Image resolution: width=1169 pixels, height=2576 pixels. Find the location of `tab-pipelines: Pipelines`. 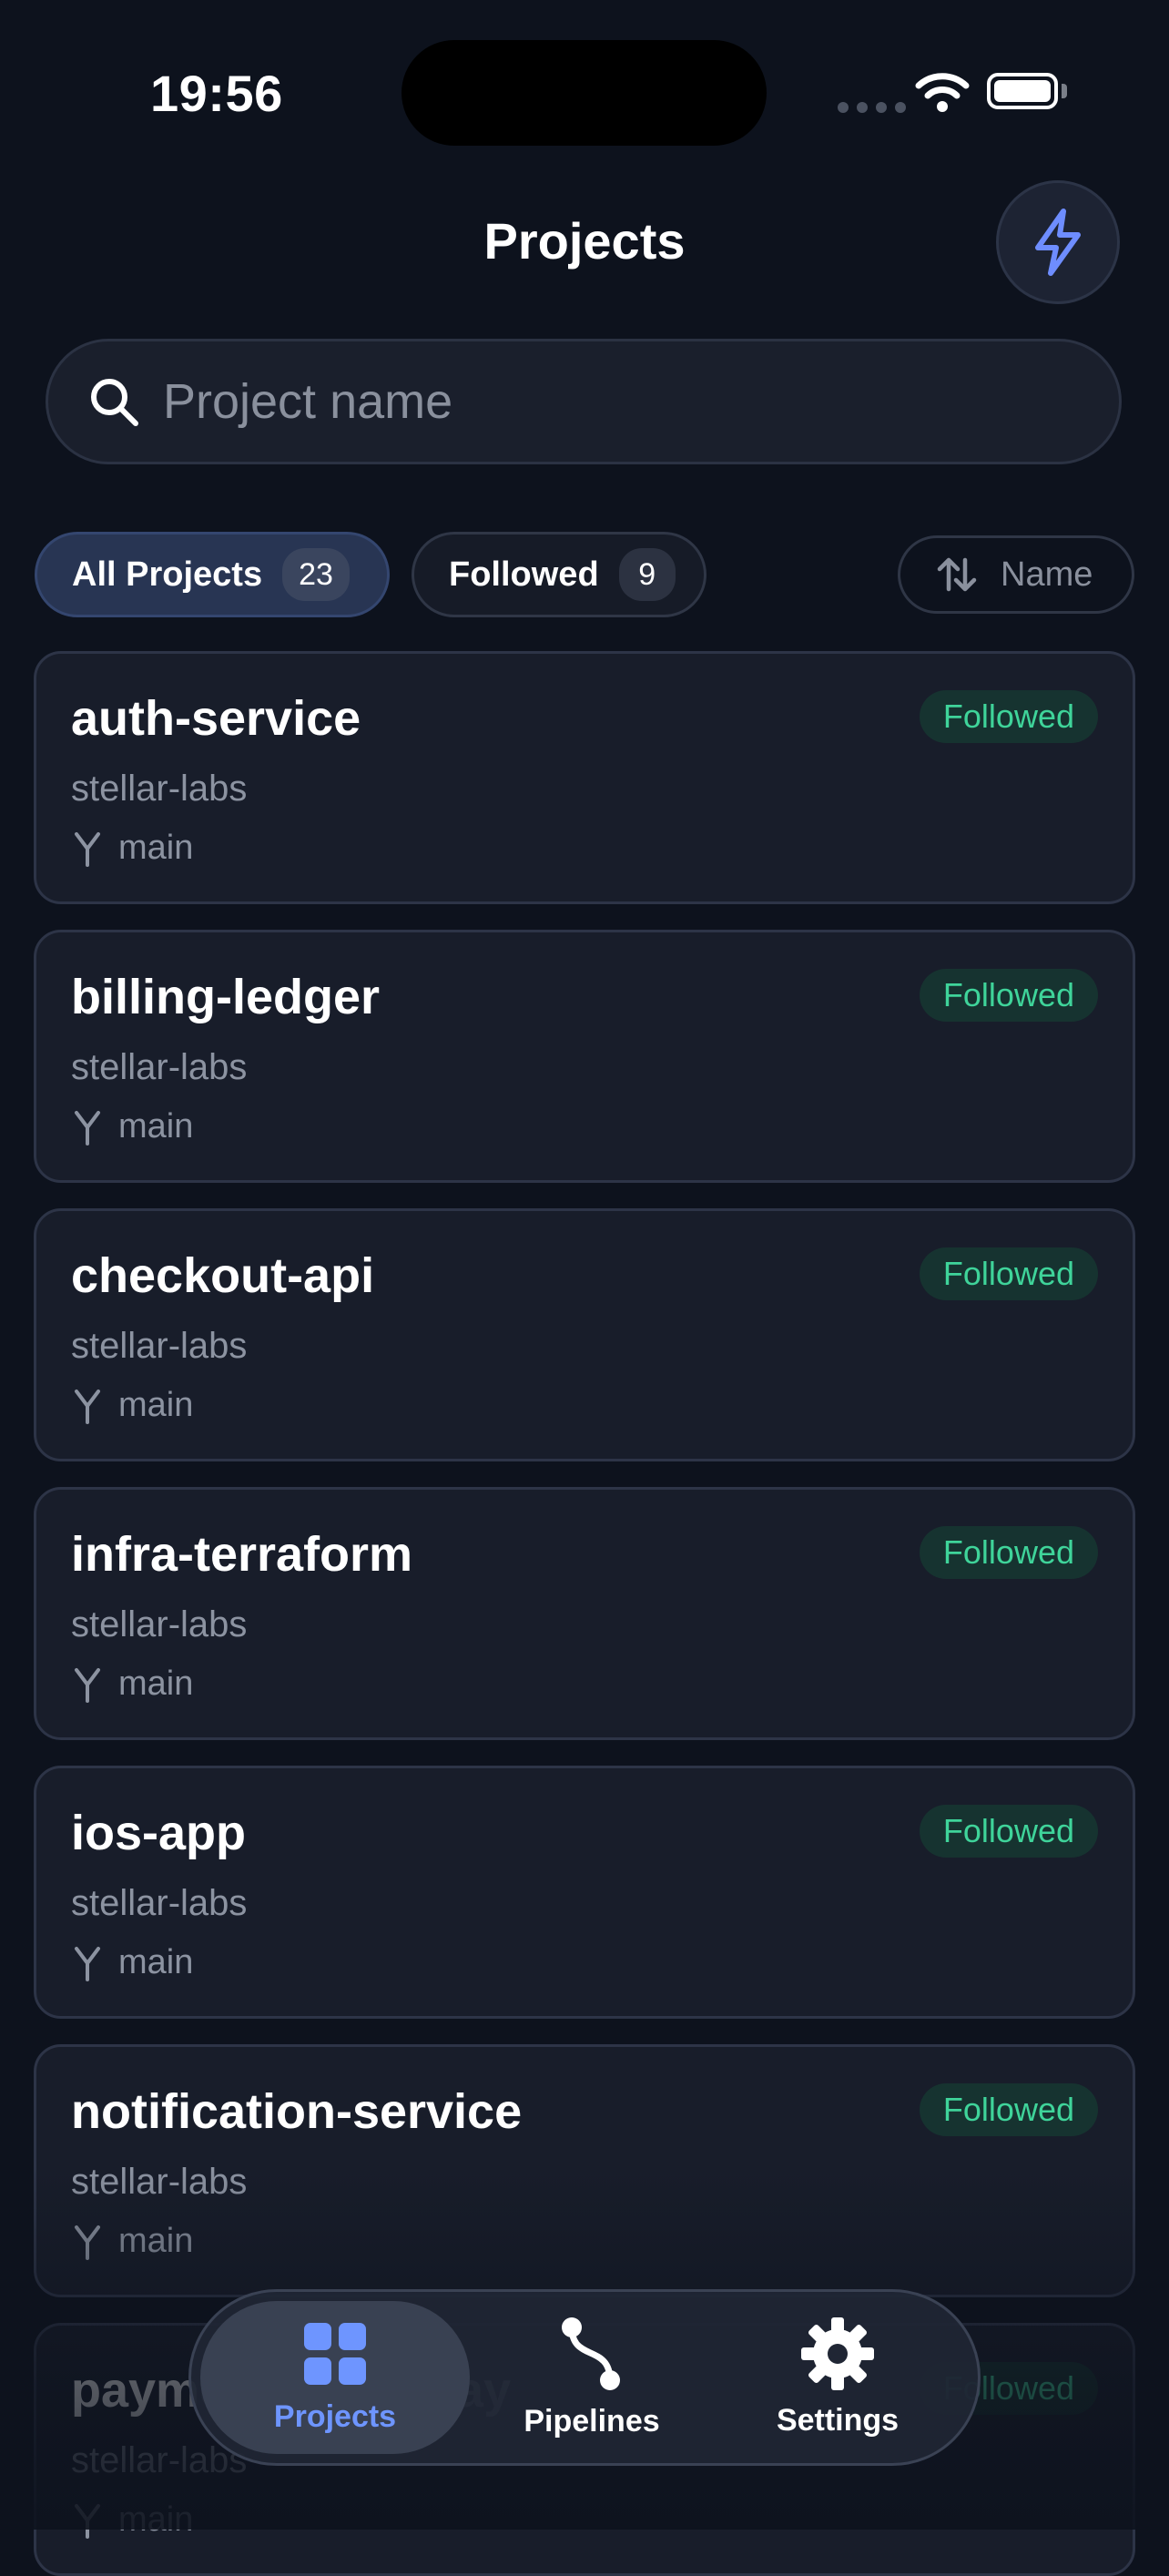

tab-pipelines: Pipelines is located at coordinates (592, 2378).